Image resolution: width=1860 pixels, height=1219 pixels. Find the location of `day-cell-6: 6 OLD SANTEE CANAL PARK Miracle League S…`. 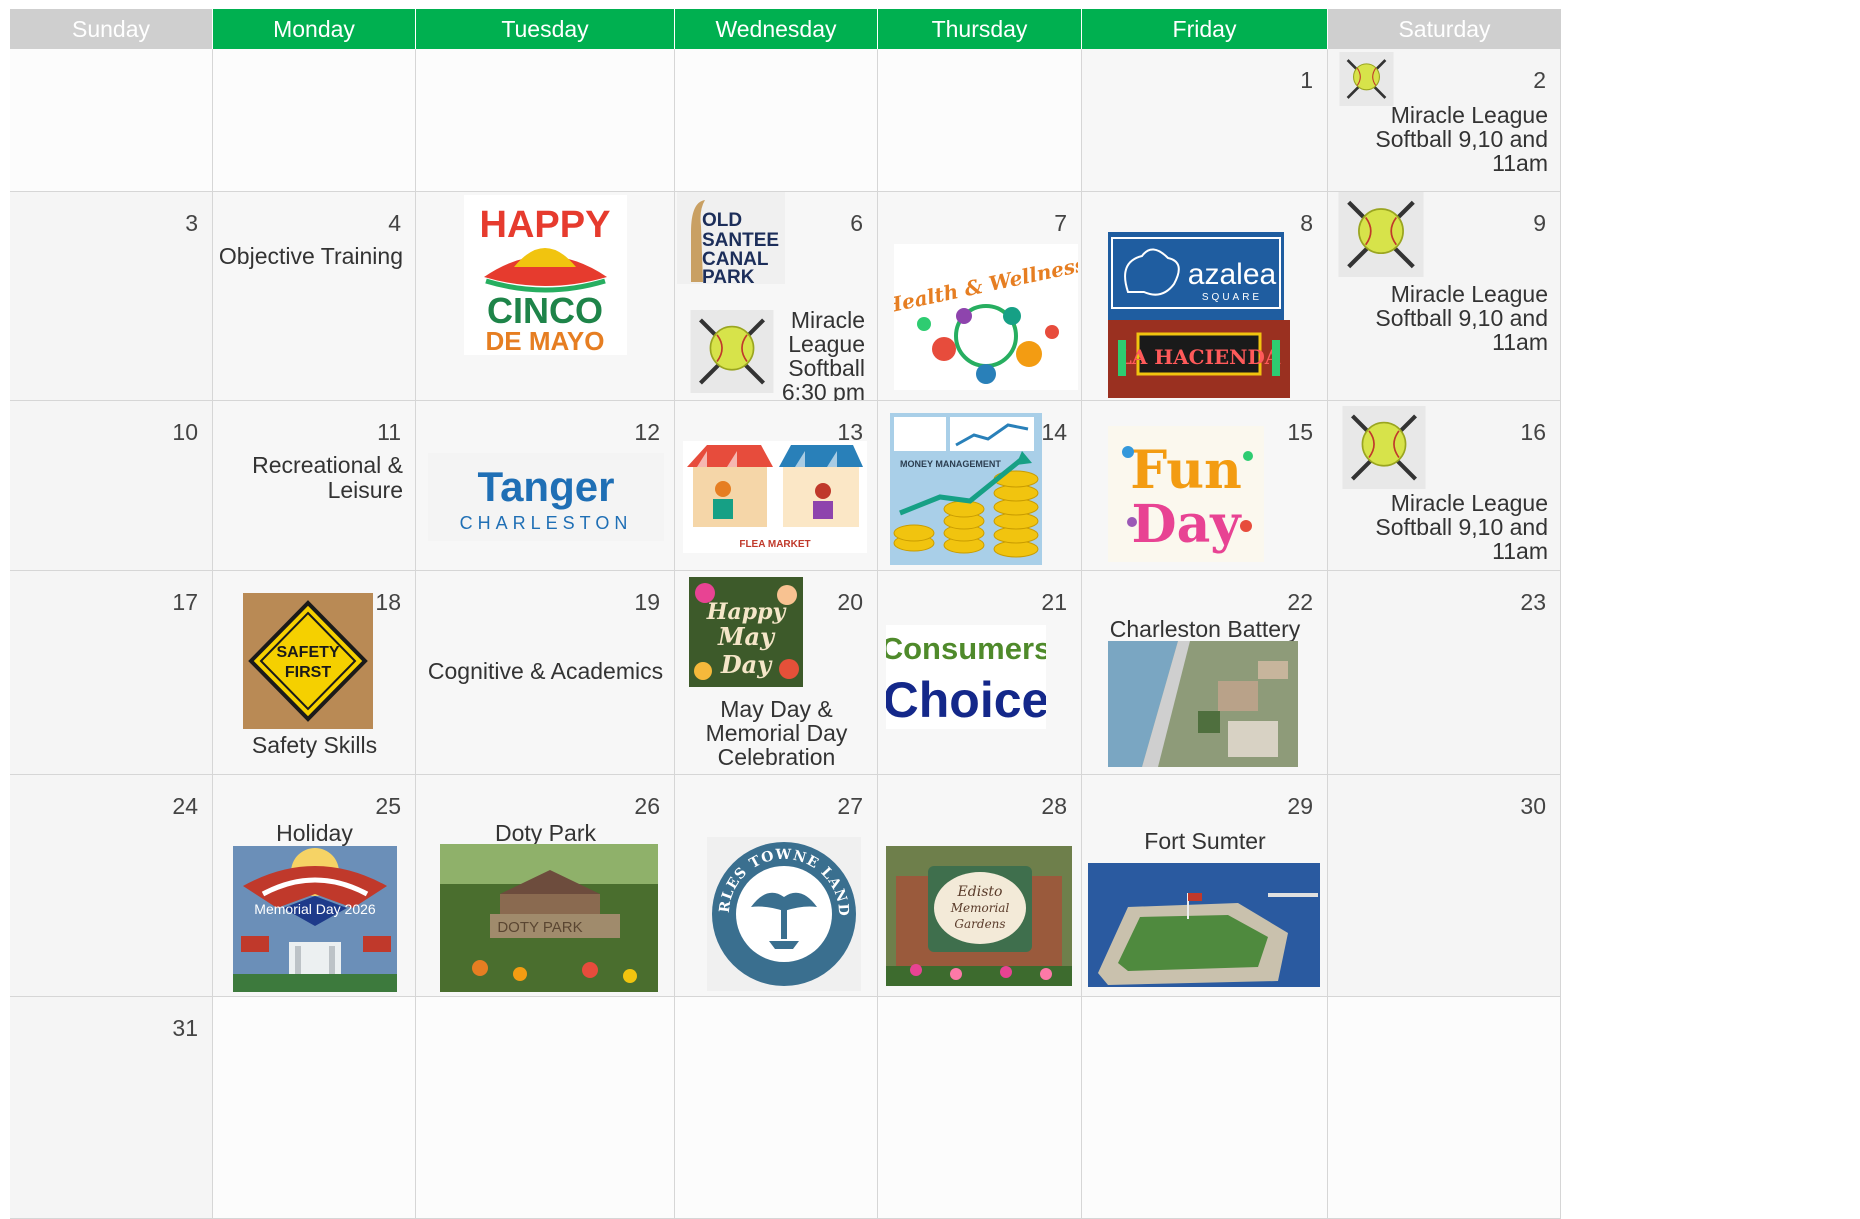

day-cell-6: 6 OLD SANTEE CANAL PARK Miracle League S… is located at coordinates (776, 298).